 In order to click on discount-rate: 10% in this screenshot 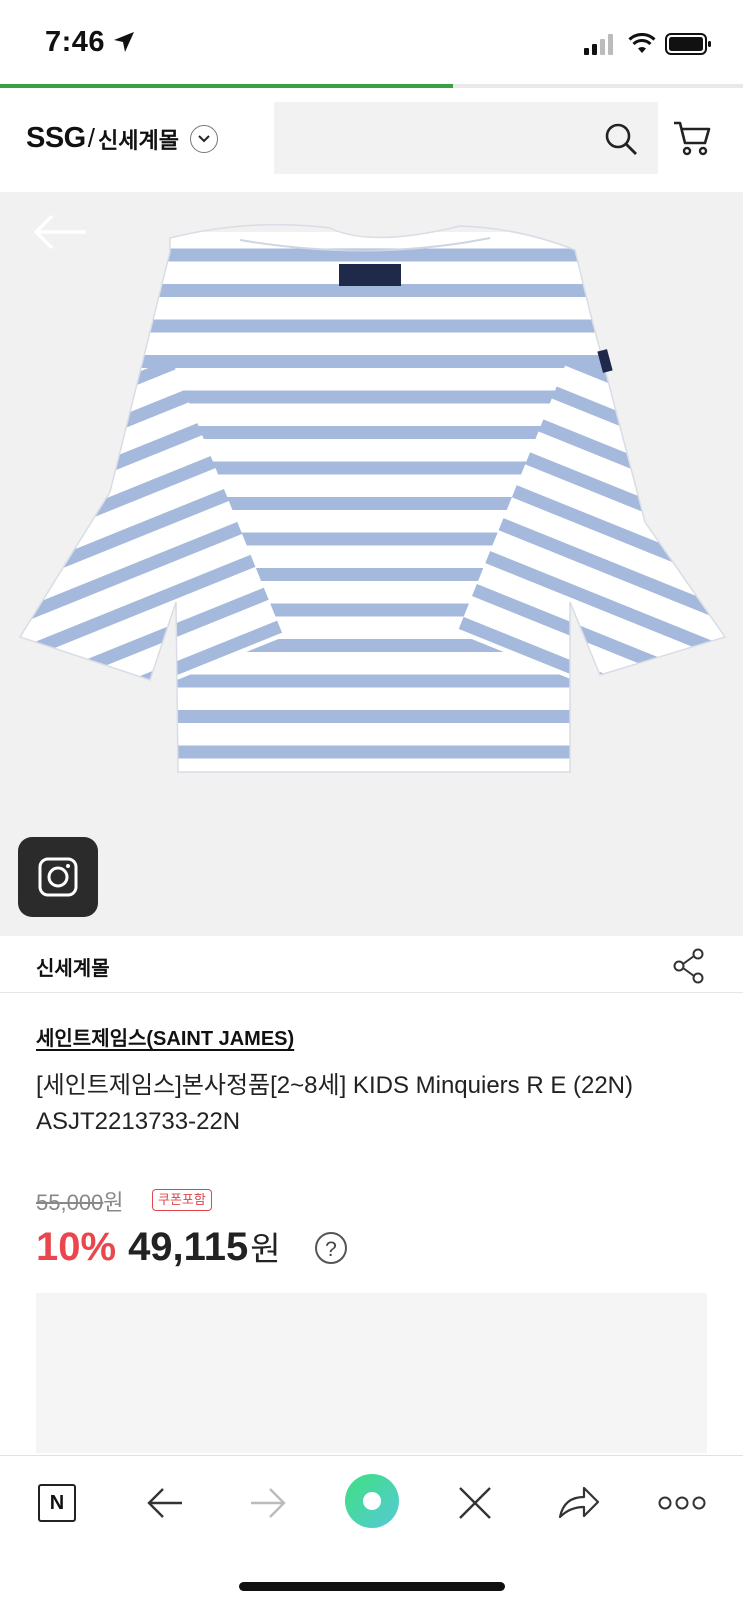, I will do `click(76, 1247)`.